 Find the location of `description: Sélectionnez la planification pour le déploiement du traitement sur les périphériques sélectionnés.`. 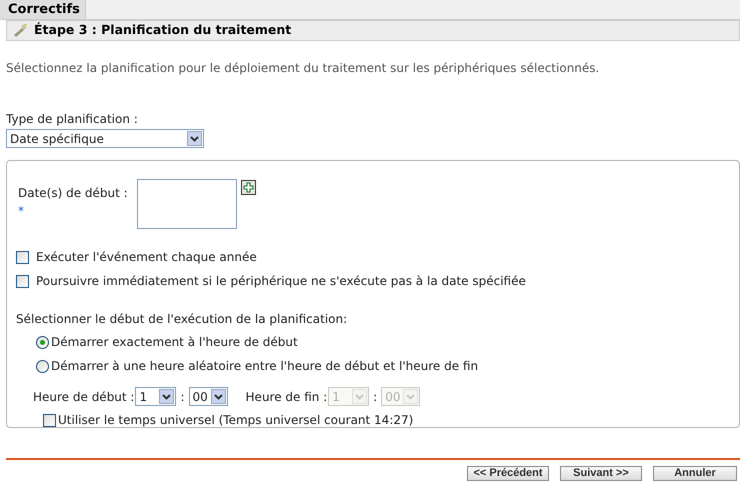

description: Sélectionnez la planification pour le déploiement du traitement sur les périphériques sélectionnés. is located at coordinates (303, 68).